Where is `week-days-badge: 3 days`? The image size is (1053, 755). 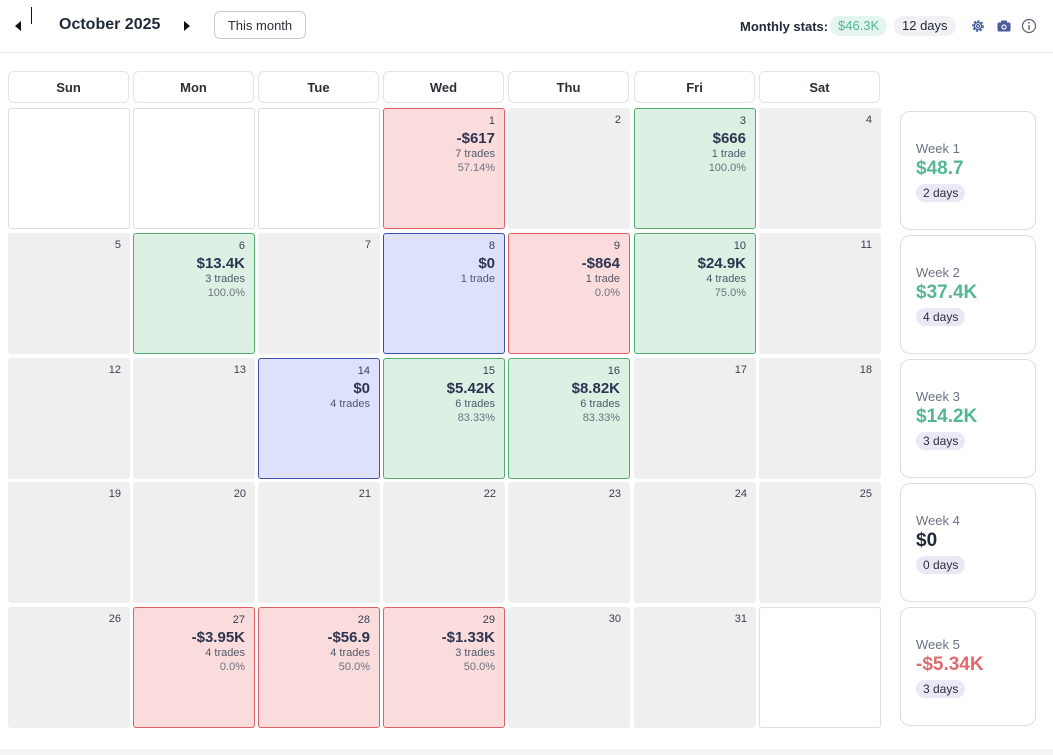
week-days-badge: 3 days is located at coordinates (941, 689).